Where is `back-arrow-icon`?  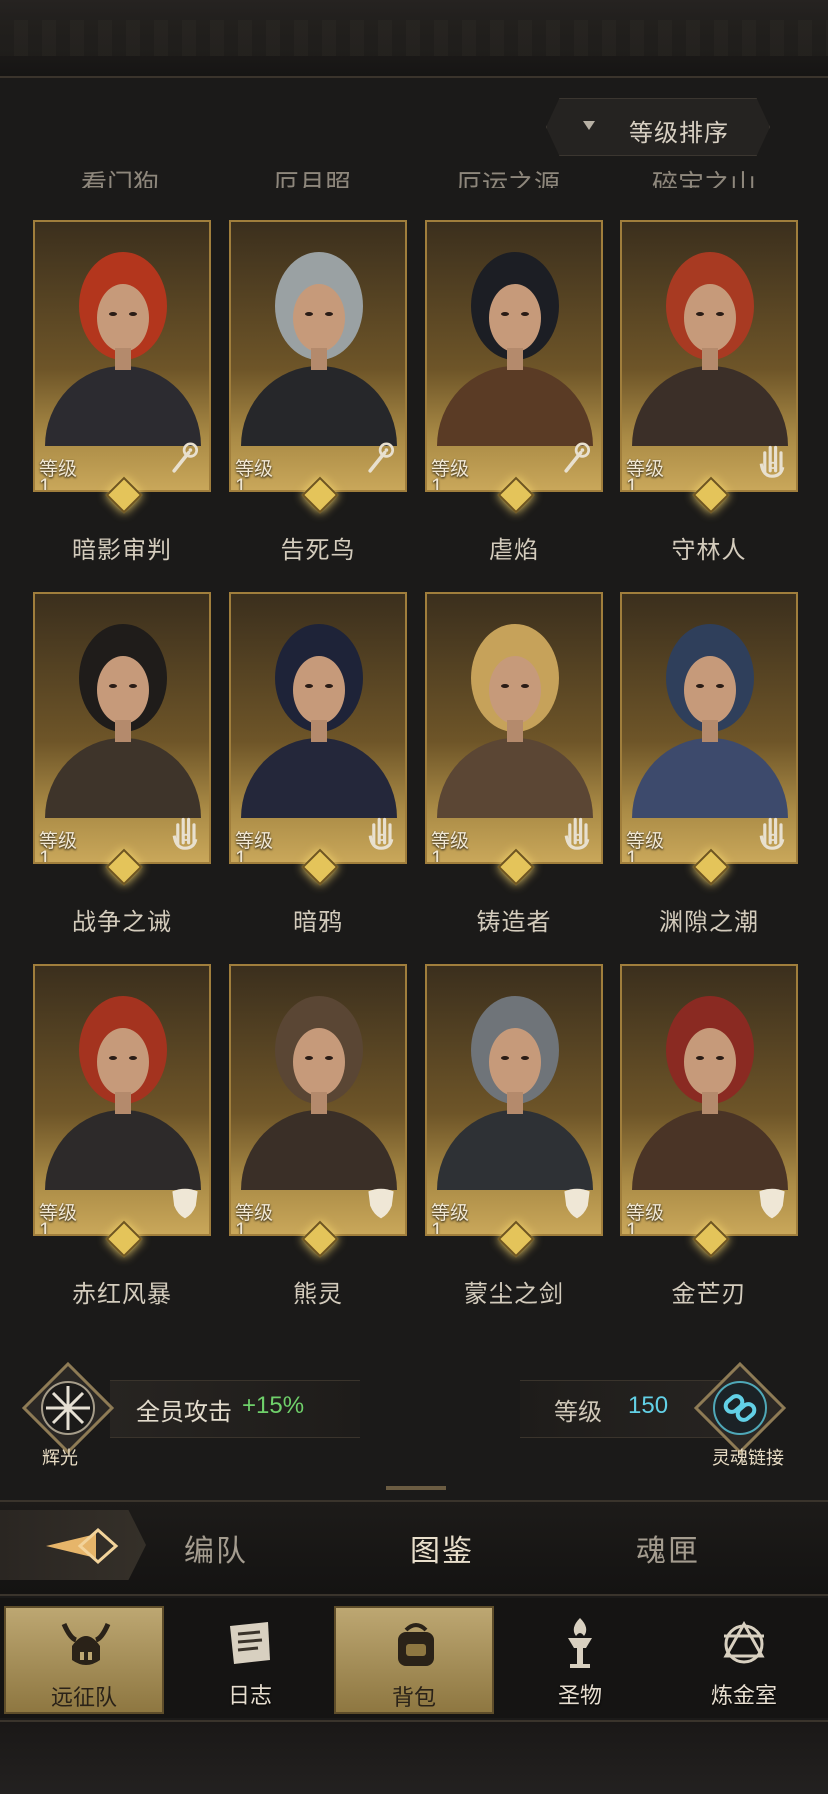 back-arrow-icon is located at coordinates (82, 1546).